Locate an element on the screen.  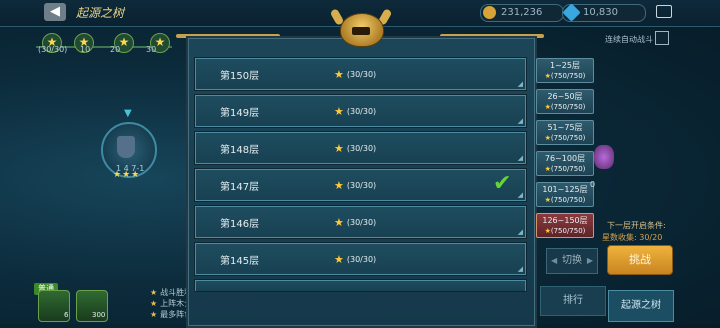
floor-row: 第150层 ★ (30/30) ◢ is located at coordinates (360, 74).